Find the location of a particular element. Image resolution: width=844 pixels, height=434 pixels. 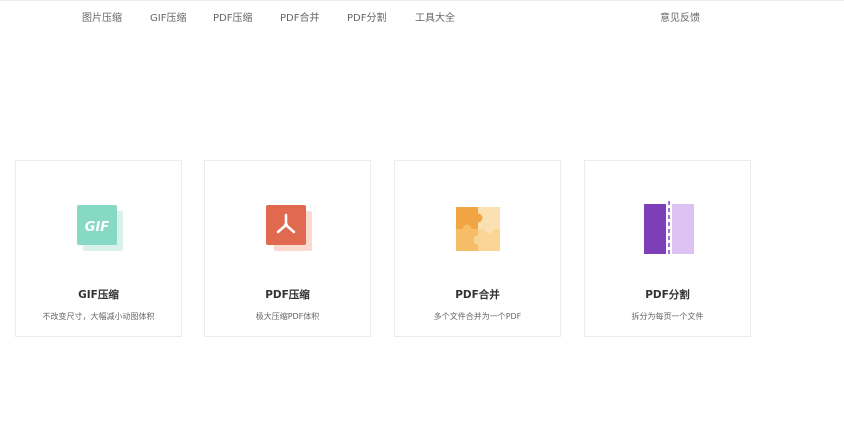

nav-item-image-compress: 图片压缩 is located at coordinates (102, 19).